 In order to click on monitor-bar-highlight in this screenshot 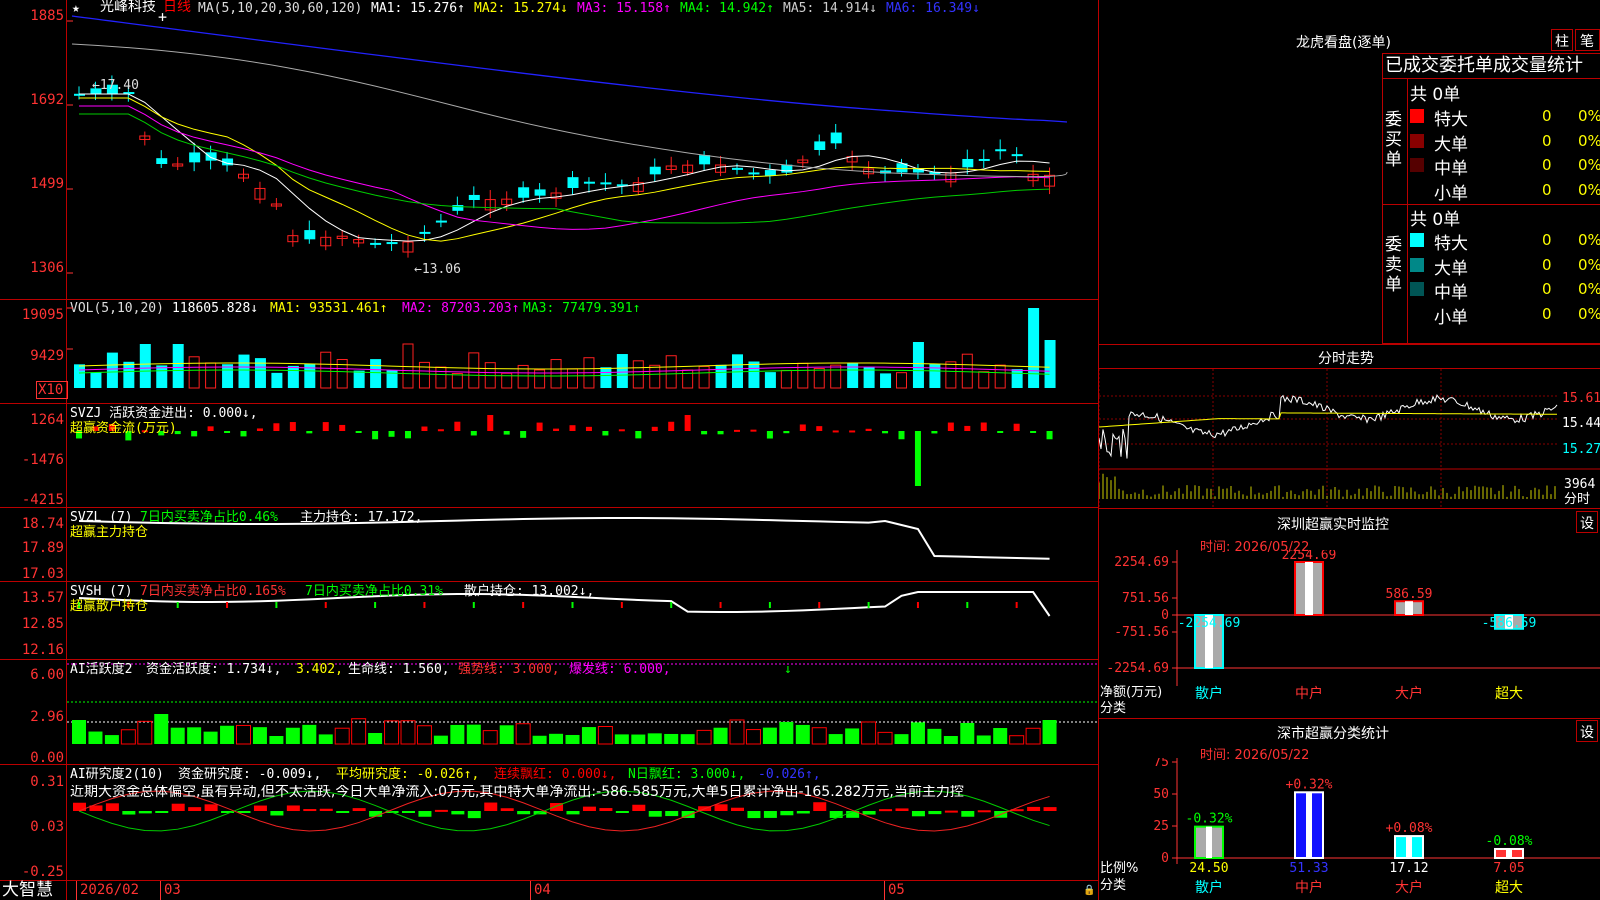, I will do `click(1409, 608)`.